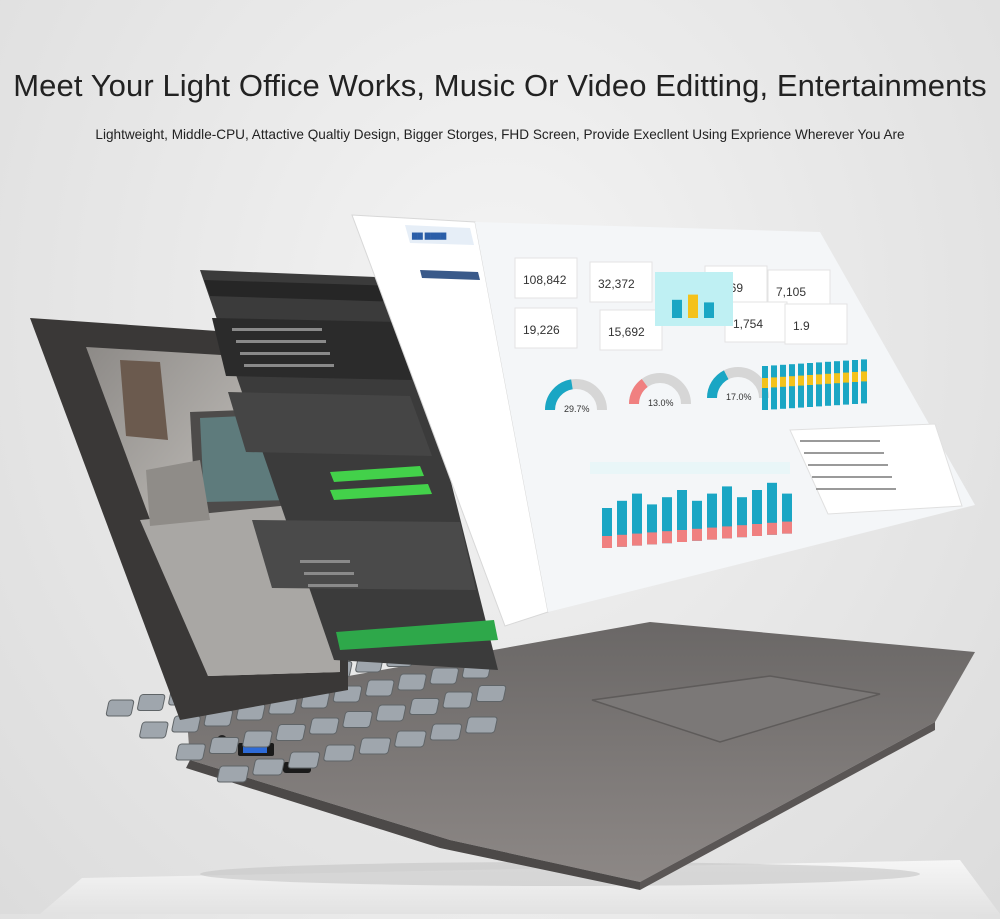  What do you see at coordinates (616, 284) in the screenshot?
I see `kpi-value: 32,372` at bounding box center [616, 284].